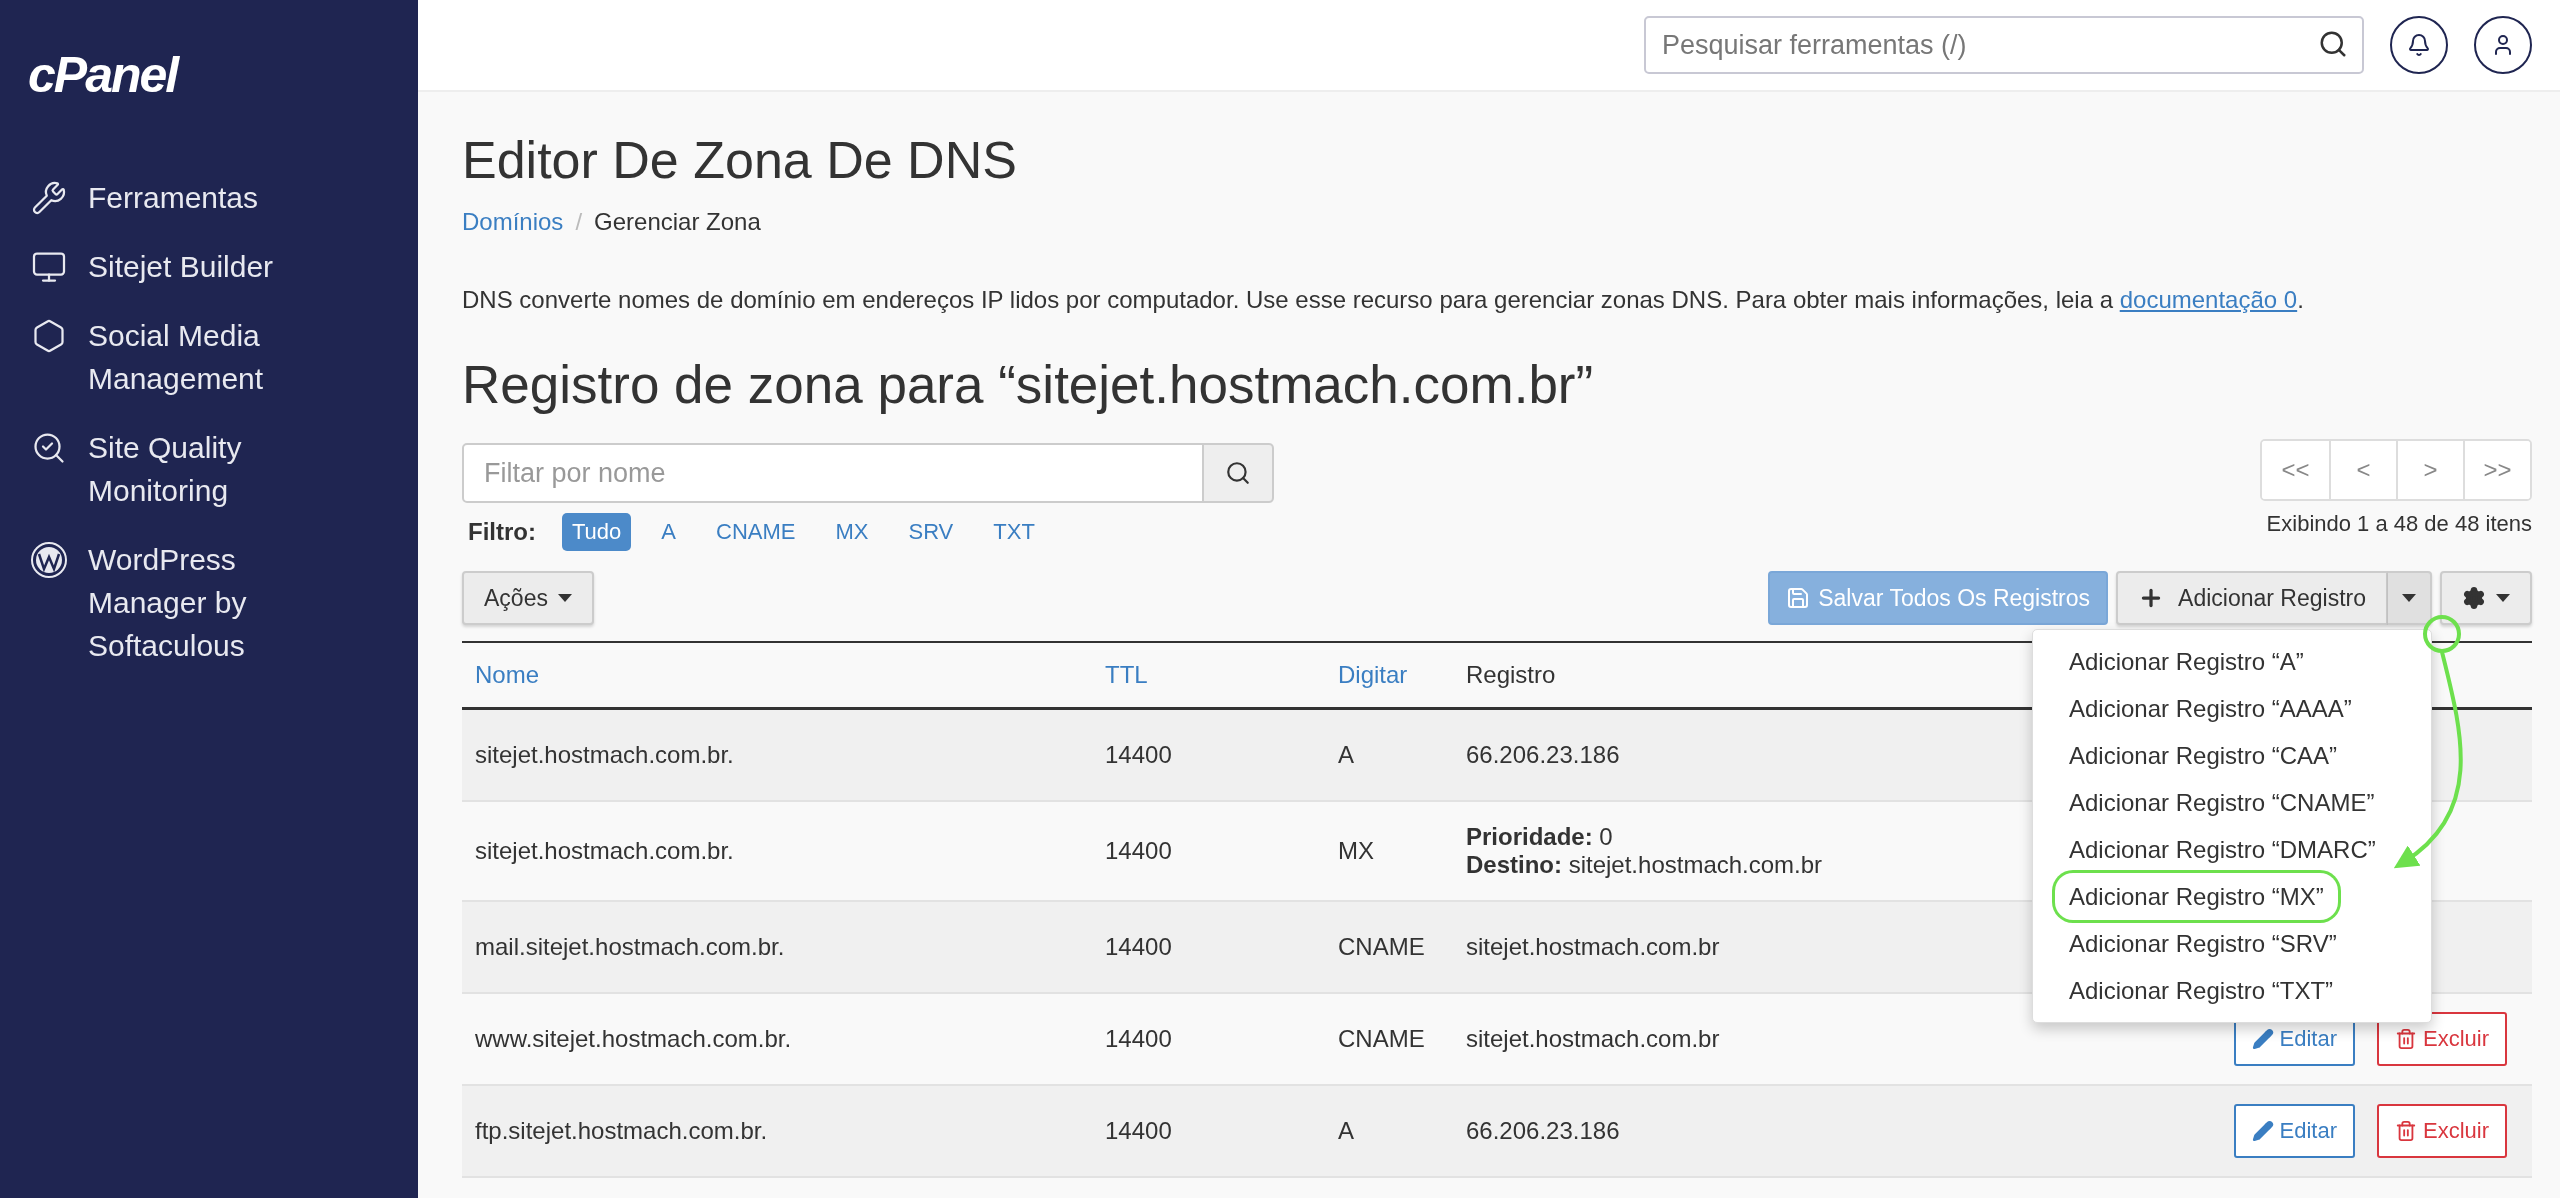  Describe the element at coordinates (2222, 849) in the screenshot. I see `menu-item: Adicionar Registro “DMARC”` at that location.